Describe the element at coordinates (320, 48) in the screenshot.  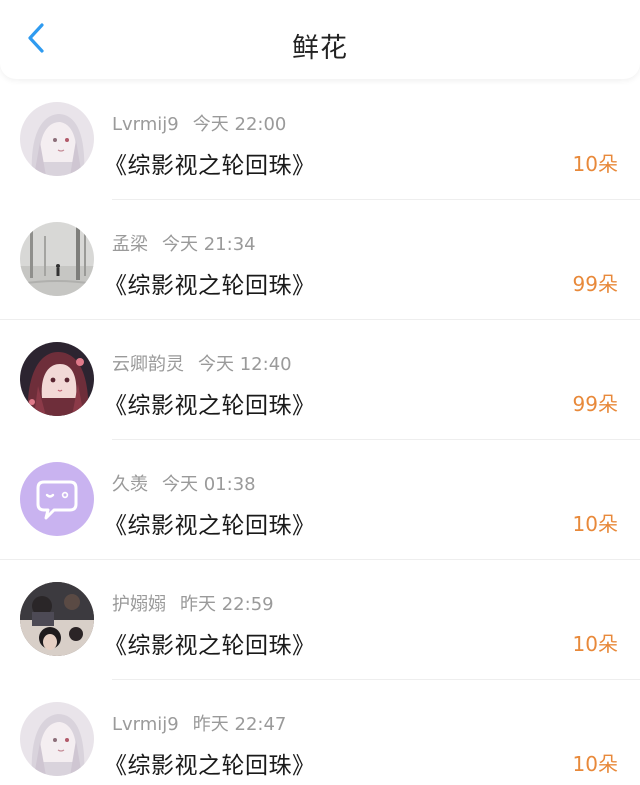
I see `page-title: 鲜花` at that location.